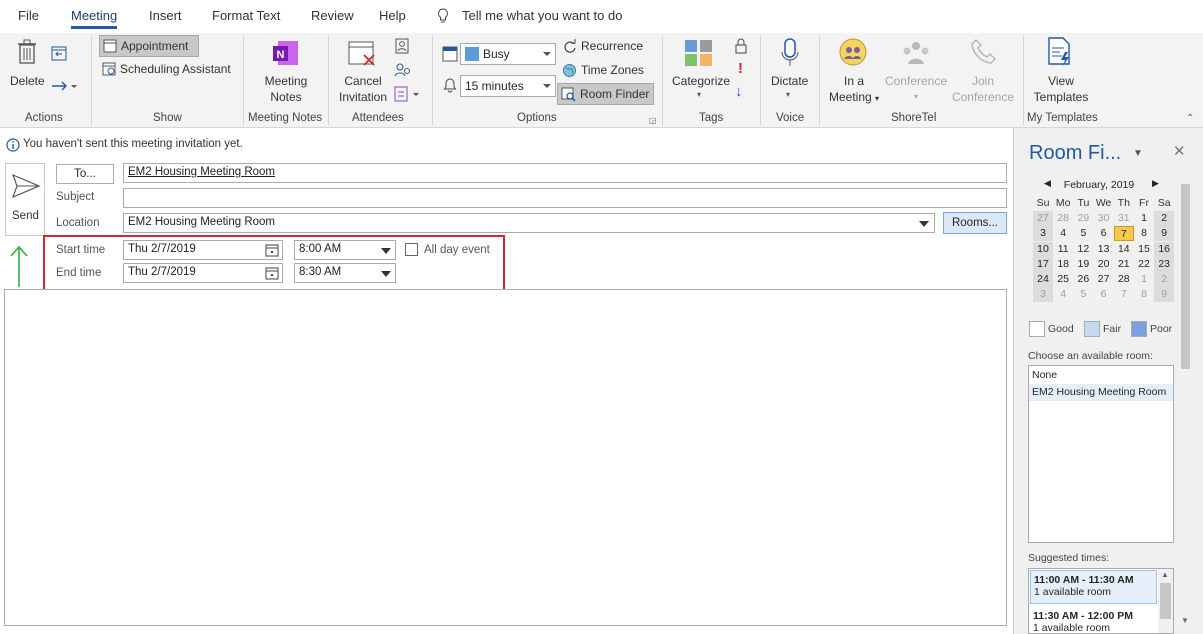 This screenshot has width=1203, height=634. Describe the element at coordinates (1104, 264) in the screenshot. I see `calendar-day: 20` at that location.